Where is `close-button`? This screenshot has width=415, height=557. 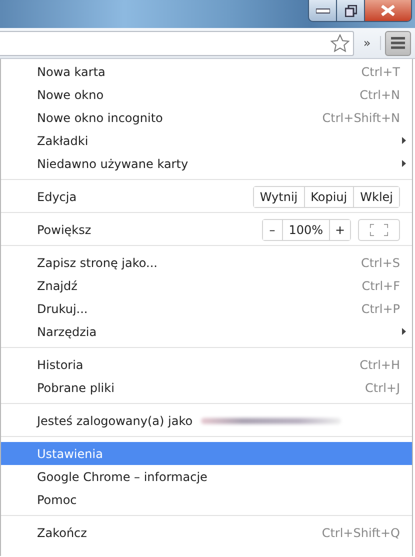
close-button is located at coordinates (388, 10).